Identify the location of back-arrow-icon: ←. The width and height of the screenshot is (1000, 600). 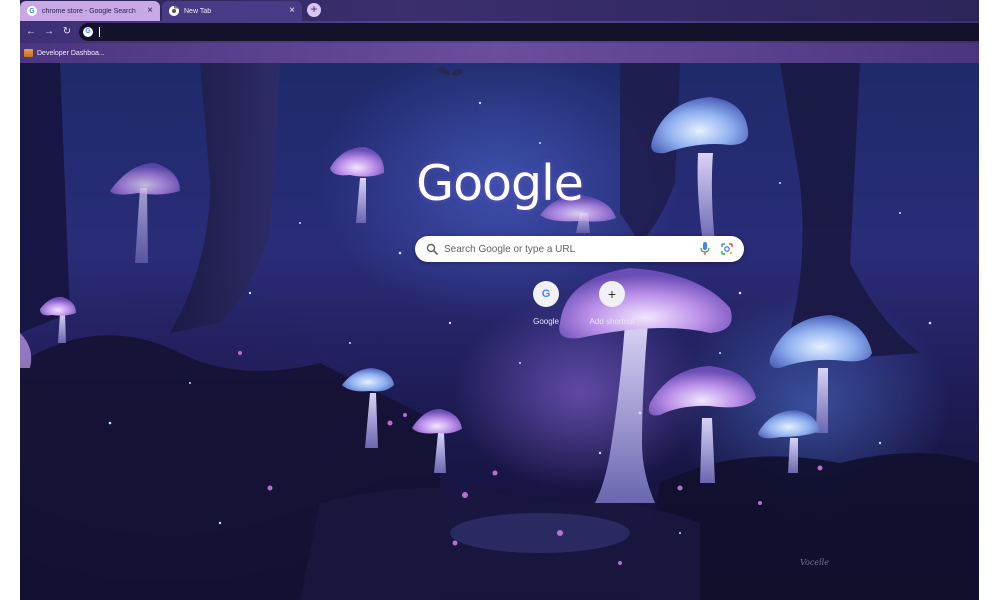
(31, 32).